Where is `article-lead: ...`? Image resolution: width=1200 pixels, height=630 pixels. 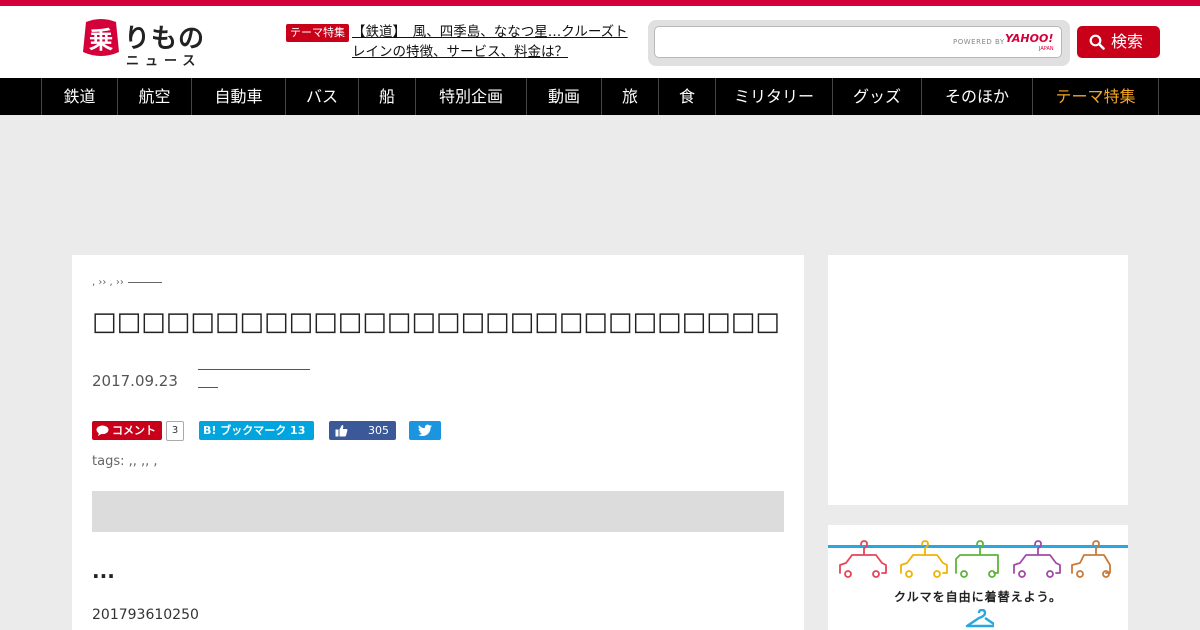 article-lead: ... is located at coordinates (103, 571).